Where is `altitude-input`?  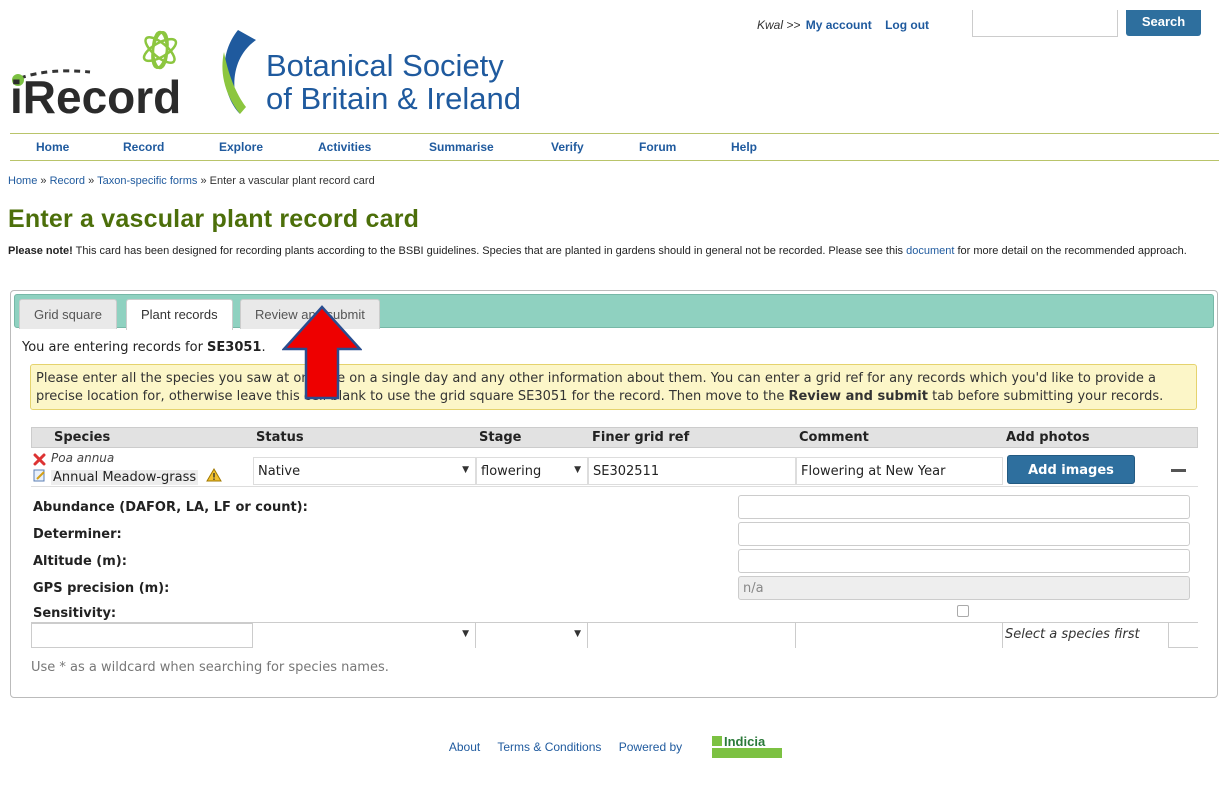
altitude-input is located at coordinates (964, 561).